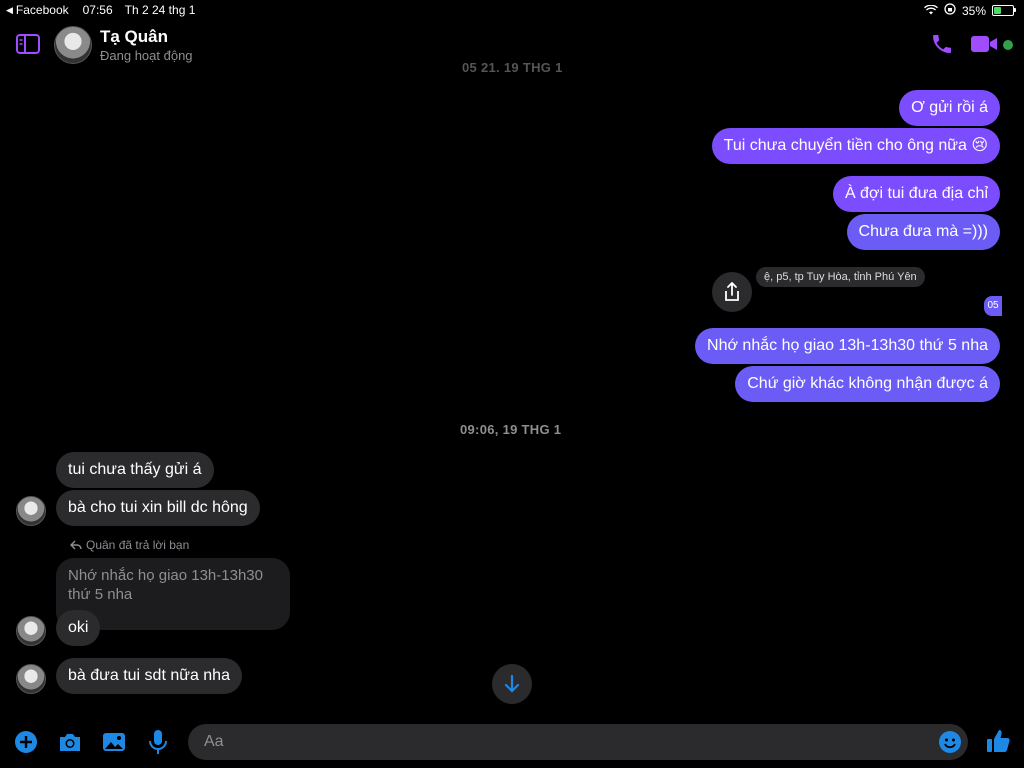  What do you see at coordinates (158, 744) in the screenshot?
I see `microphone-icon` at bounding box center [158, 744].